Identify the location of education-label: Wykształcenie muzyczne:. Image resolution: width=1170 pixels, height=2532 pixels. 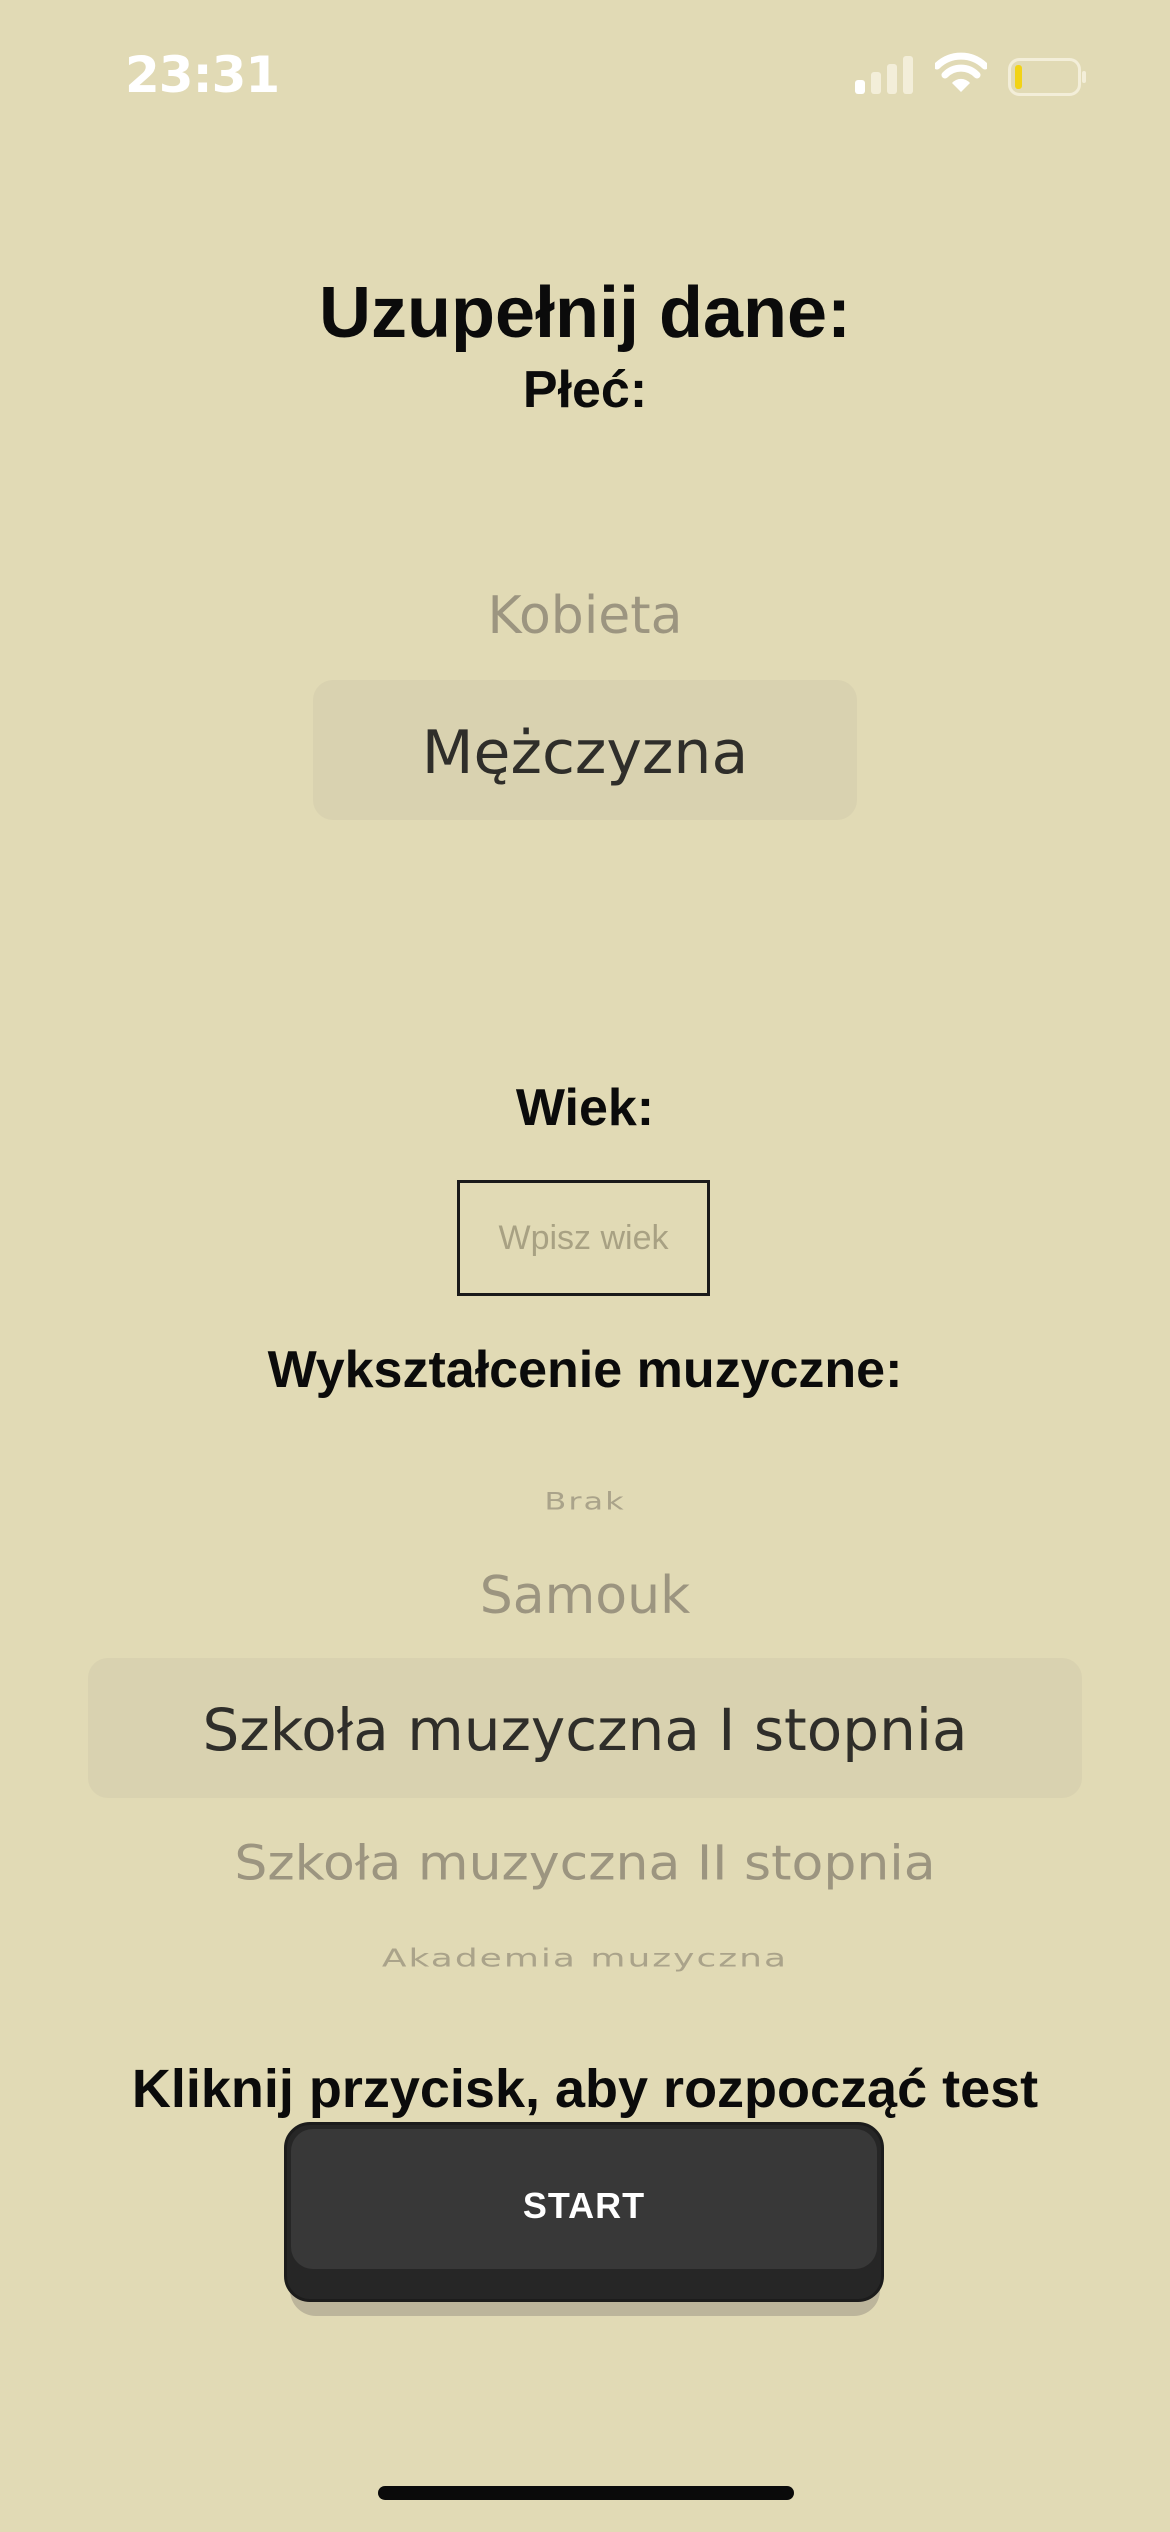
(585, 1370).